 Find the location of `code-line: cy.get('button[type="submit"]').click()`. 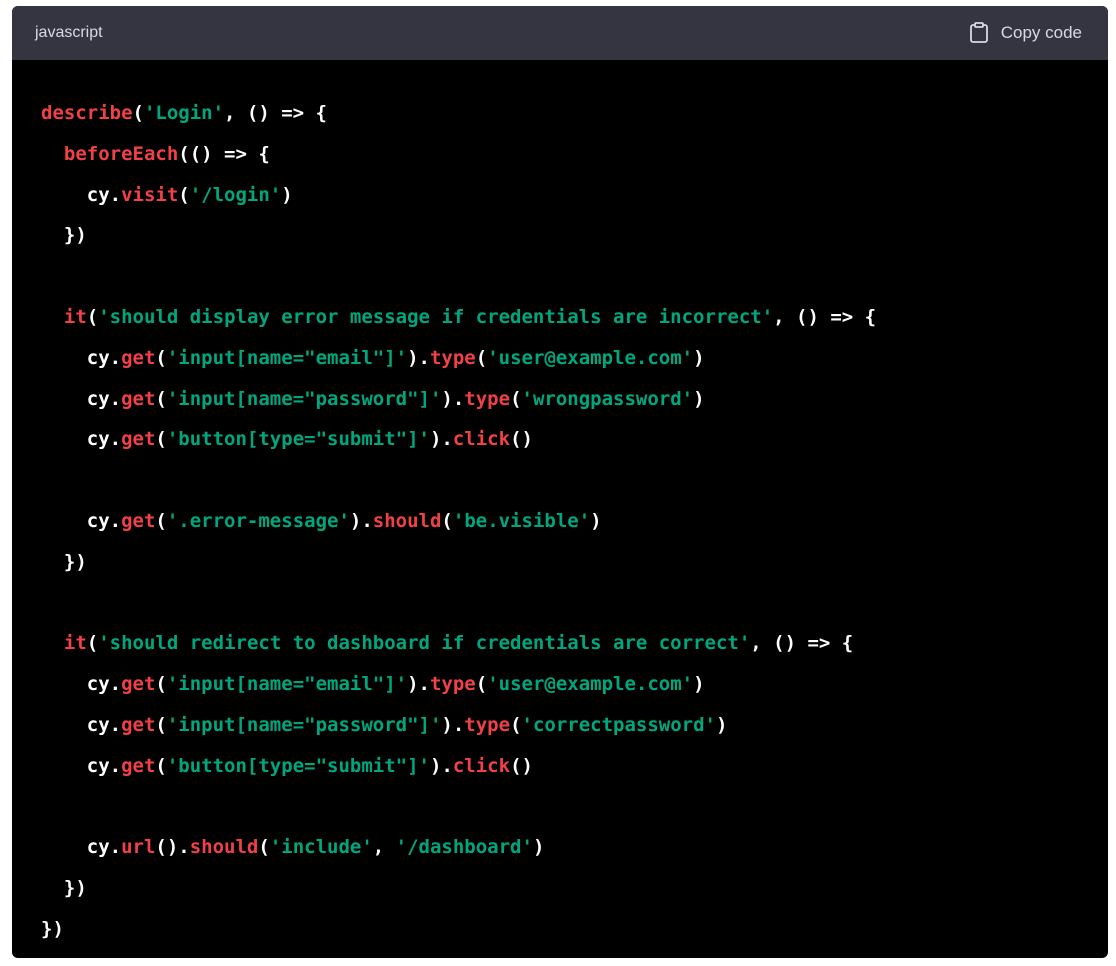

code-line: cy.get('button[type="submit"]').click() is located at coordinates (574, 766).